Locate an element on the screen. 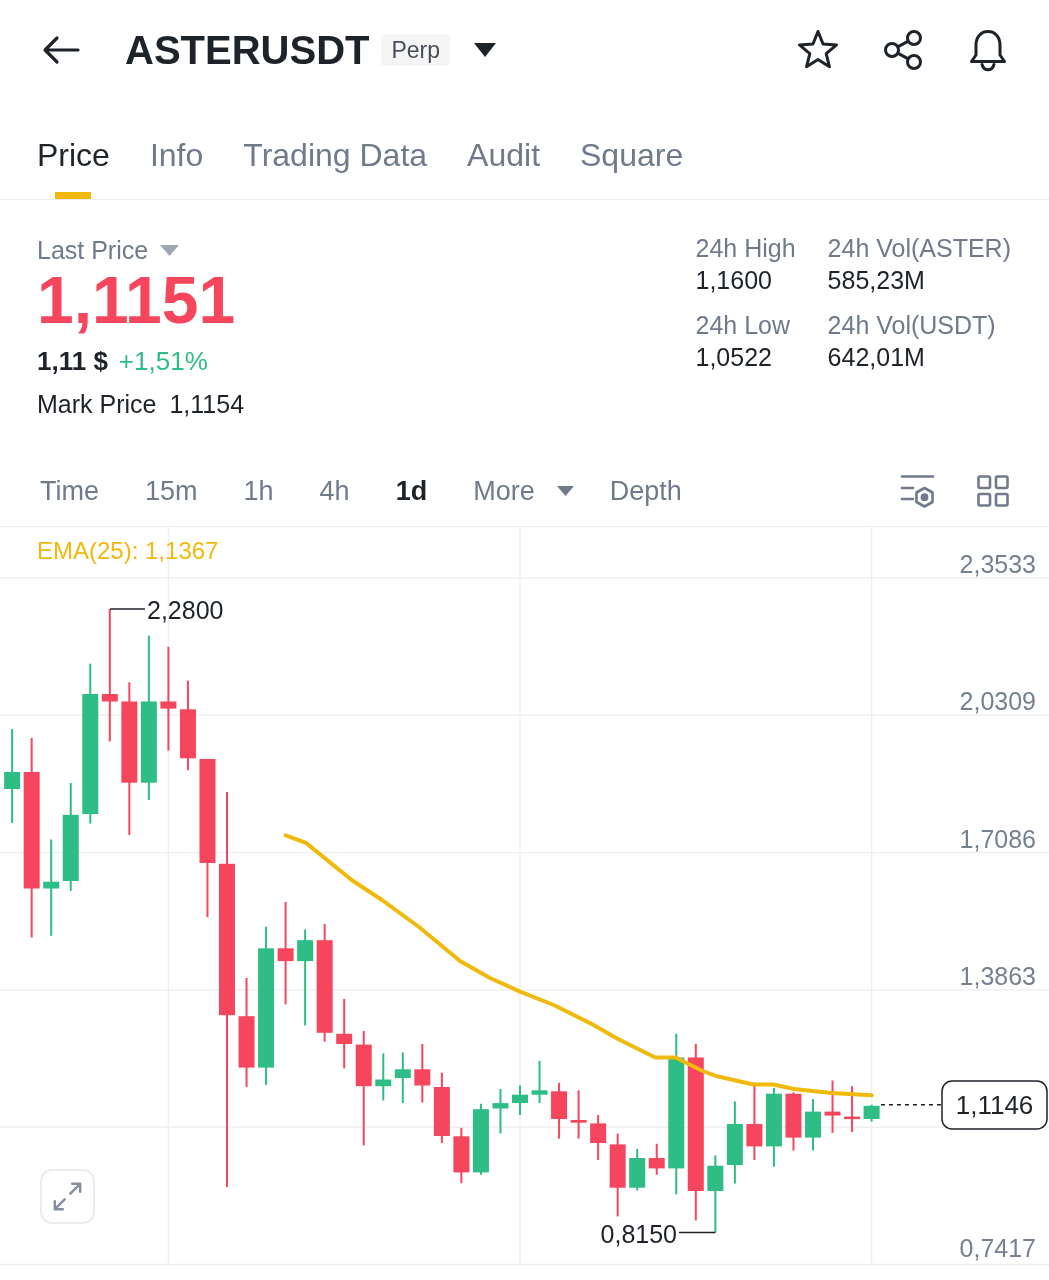  axis-label: 0,7417 is located at coordinates (997, 1247).